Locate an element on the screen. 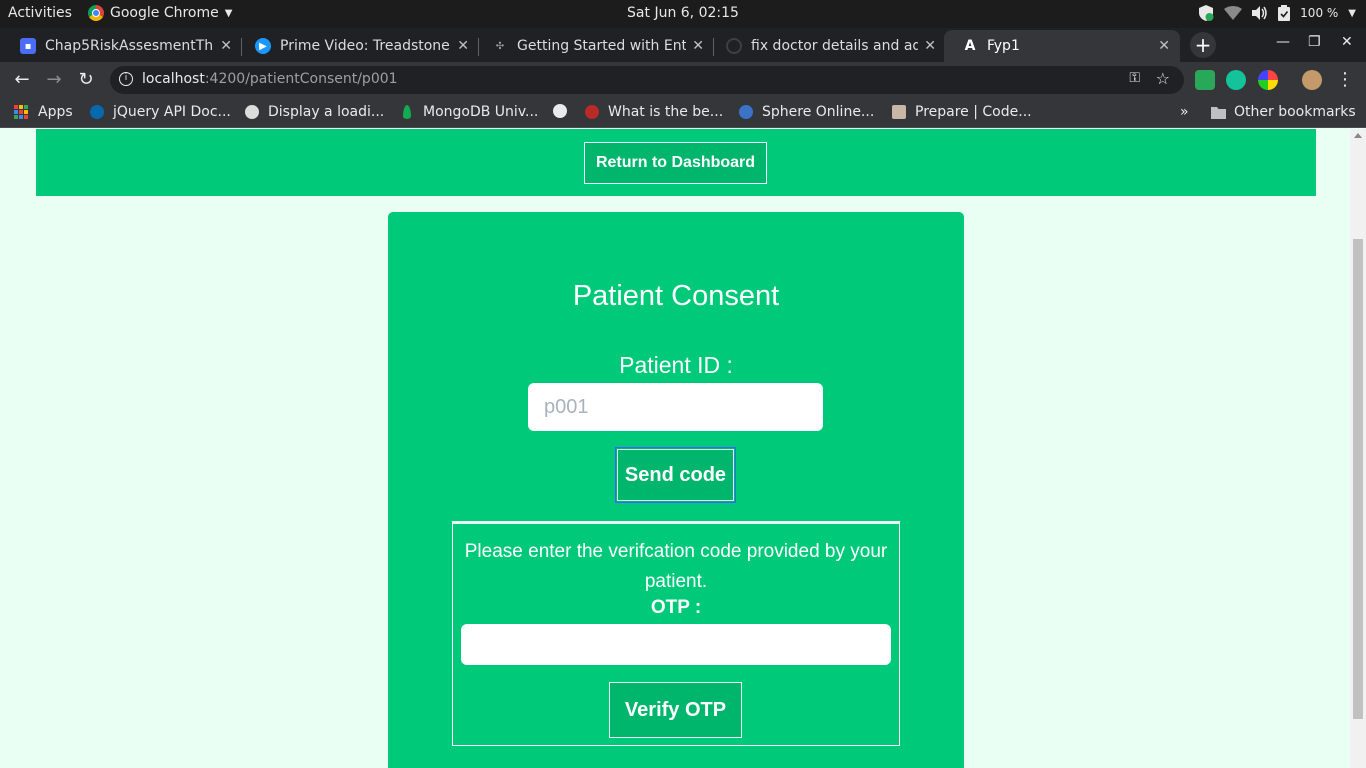  battery-percent: 100 % is located at coordinates (1319, 13).